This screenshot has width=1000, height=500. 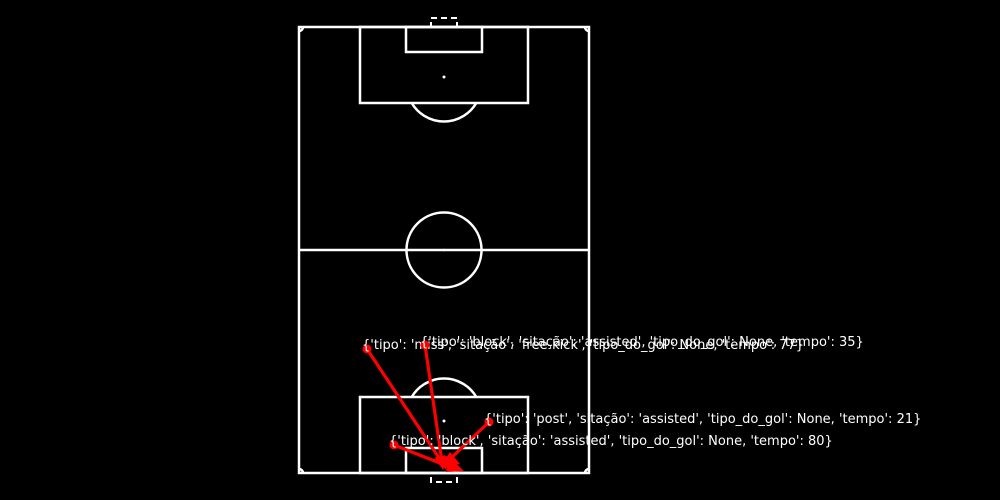 I want to click on bottom-penalty-spot, so click(x=444, y=421).